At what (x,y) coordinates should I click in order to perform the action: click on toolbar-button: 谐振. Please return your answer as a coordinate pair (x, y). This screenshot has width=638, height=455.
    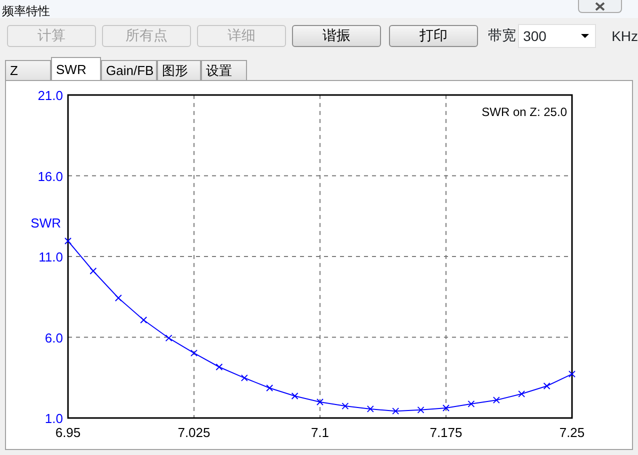
    Looking at the image, I should click on (337, 36).